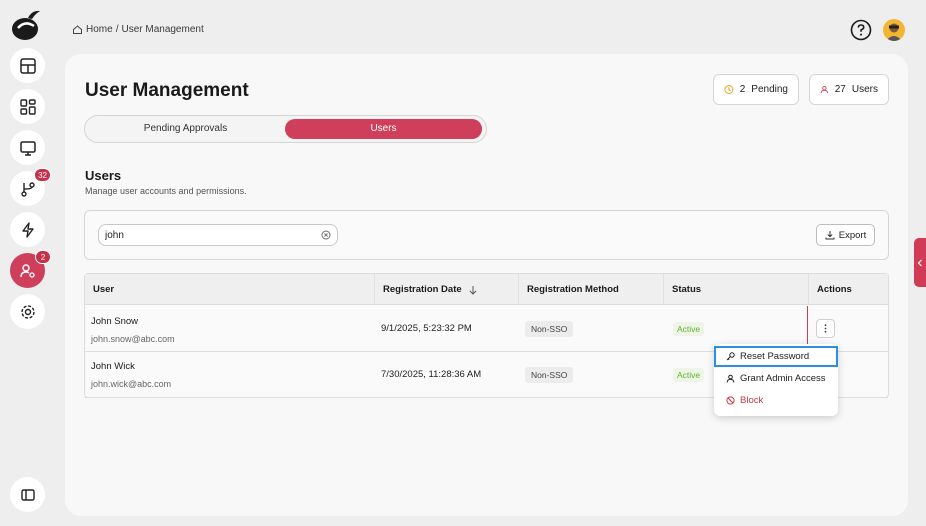 The image size is (926, 526). What do you see at coordinates (591, 289) in the screenshot?
I see `column-header-registration-method: Registration Method` at bounding box center [591, 289].